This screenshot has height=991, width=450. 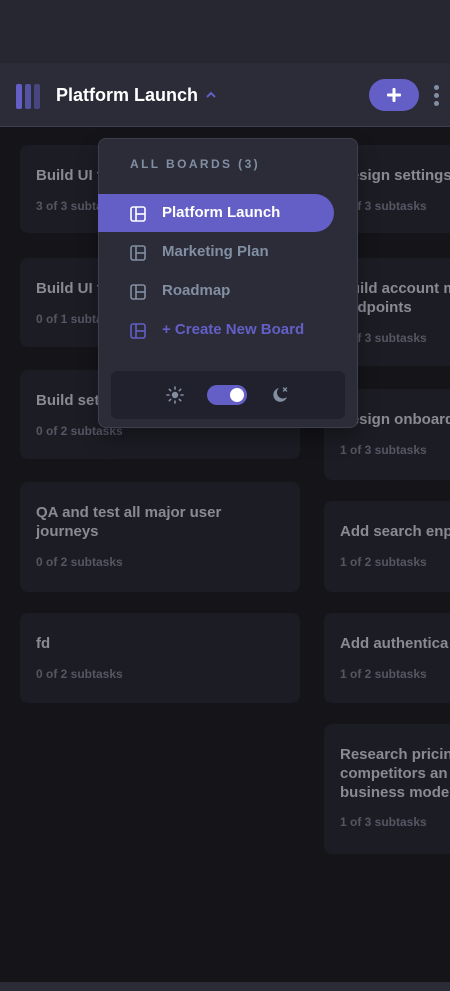 I want to click on board-item-roadmap: Roadmap, so click(x=216, y=291).